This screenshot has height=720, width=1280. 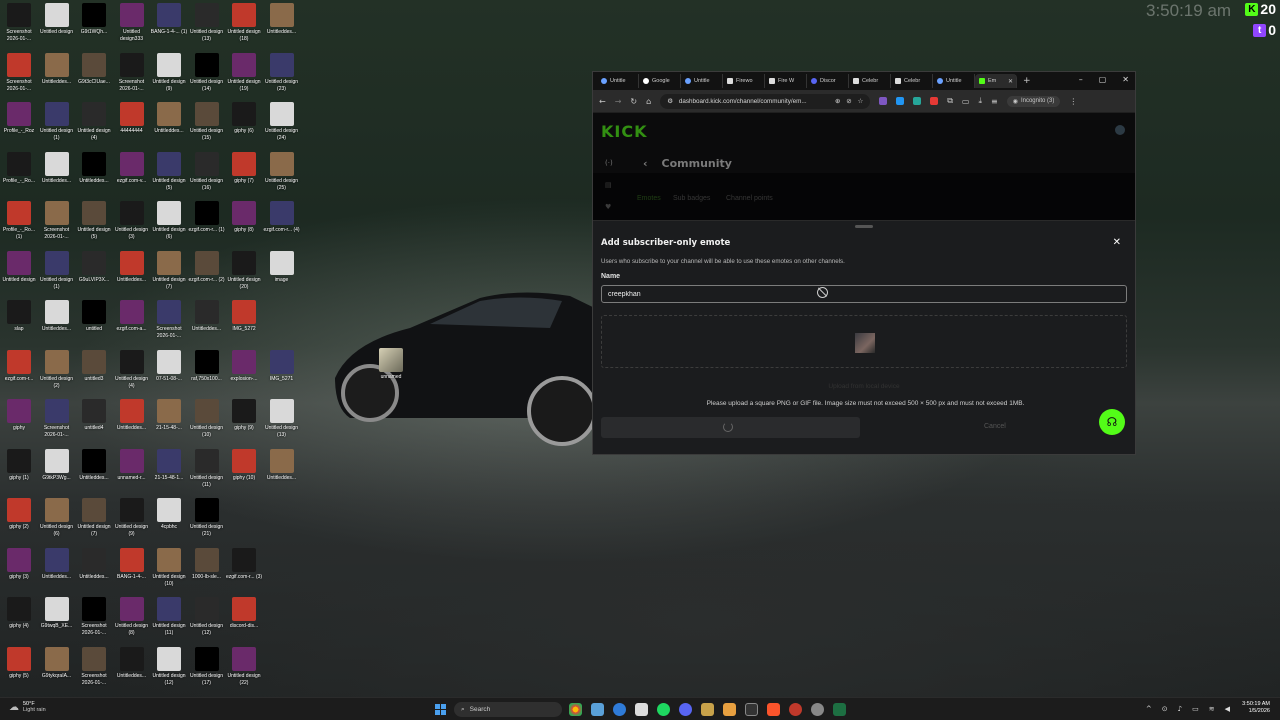 What do you see at coordinates (641, 709) in the screenshot?
I see `store-icon` at bounding box center [641, 709].